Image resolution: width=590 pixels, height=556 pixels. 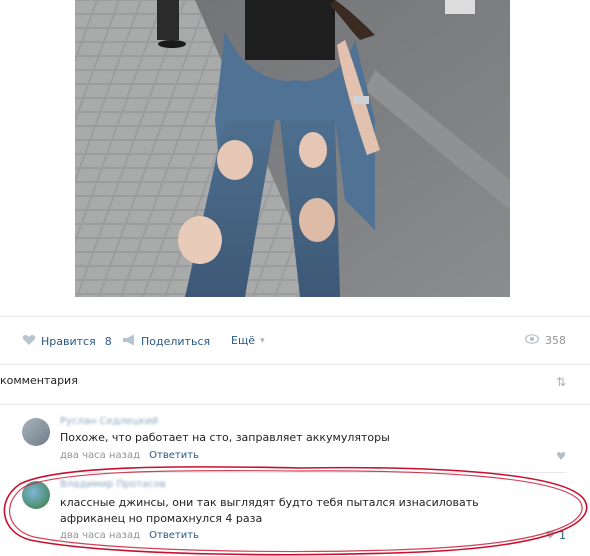 What do you see at coordinates (109, 421) in the screenshot?
I see `comment-author: Руслан Седлецкий` at bounding box center [109, 421].